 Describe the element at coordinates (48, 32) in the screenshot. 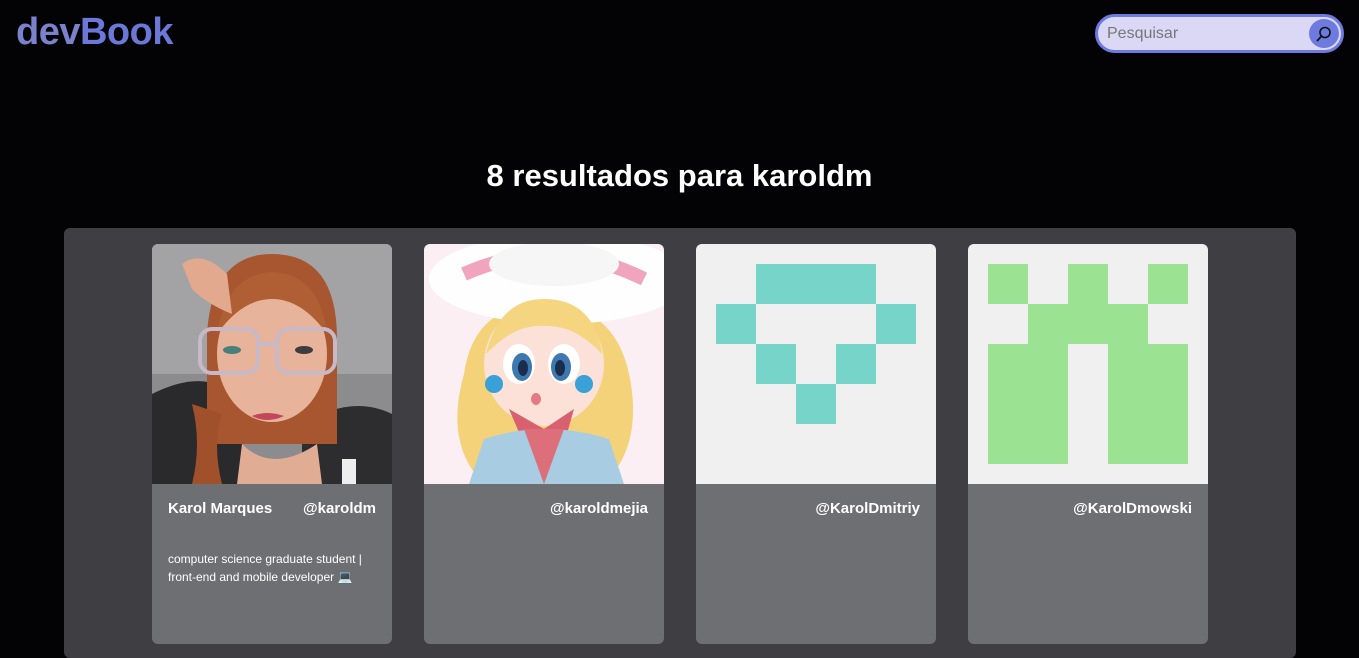

I see `logo-dev-text: dev` at that location.